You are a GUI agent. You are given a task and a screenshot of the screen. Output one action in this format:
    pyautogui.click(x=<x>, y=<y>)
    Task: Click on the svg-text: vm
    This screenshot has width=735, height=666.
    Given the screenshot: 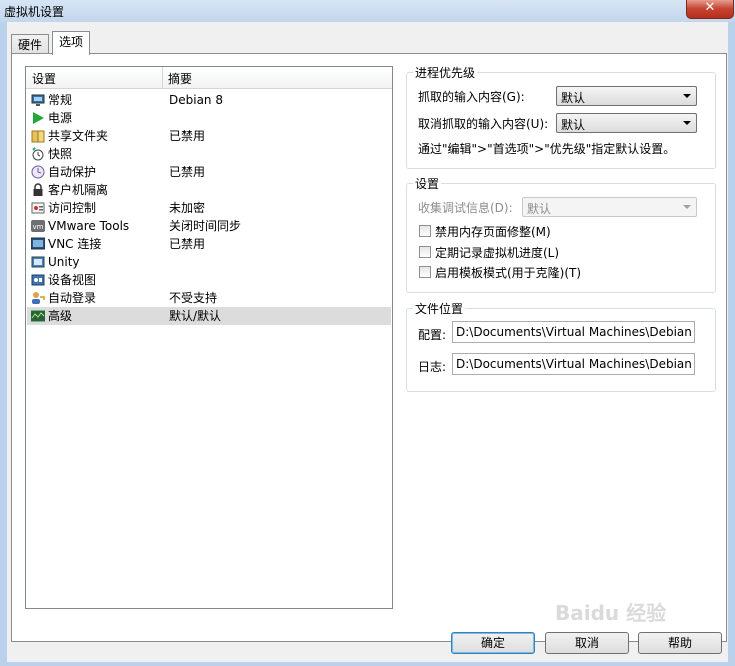 What is the action you would take?
    pyautogui.click(x=38, y=227)
    